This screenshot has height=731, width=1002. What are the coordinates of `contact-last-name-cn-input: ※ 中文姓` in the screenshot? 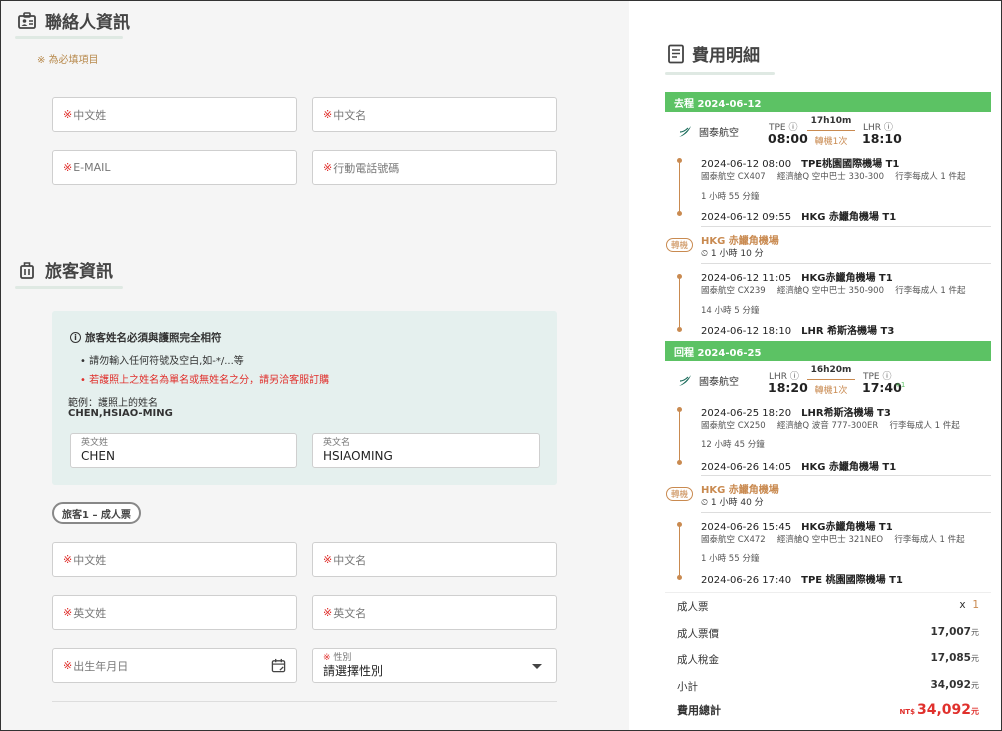 It's located at (174, 114).